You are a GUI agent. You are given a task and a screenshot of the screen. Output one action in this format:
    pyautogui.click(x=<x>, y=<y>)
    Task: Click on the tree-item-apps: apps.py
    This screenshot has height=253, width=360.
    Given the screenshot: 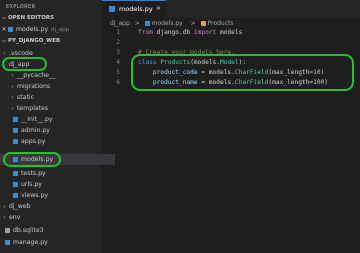 What is the action you would take?
    pyautogui.click(x=57, y=141)
    